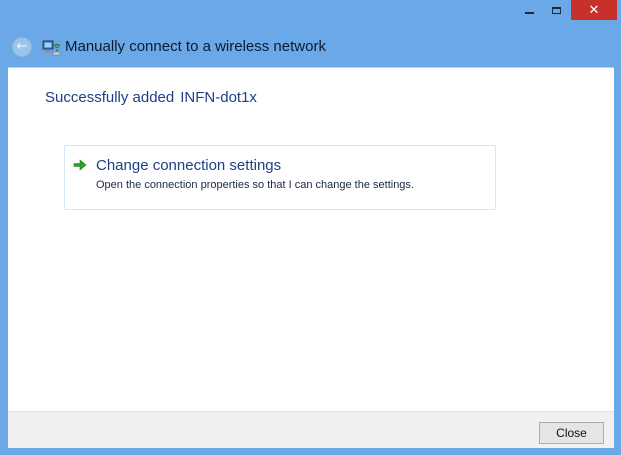 This screenshot has height=455, width=621. Describe the element at coordinates (80, 165) in the screenshot. I see `green-arrow-icon` at that location.